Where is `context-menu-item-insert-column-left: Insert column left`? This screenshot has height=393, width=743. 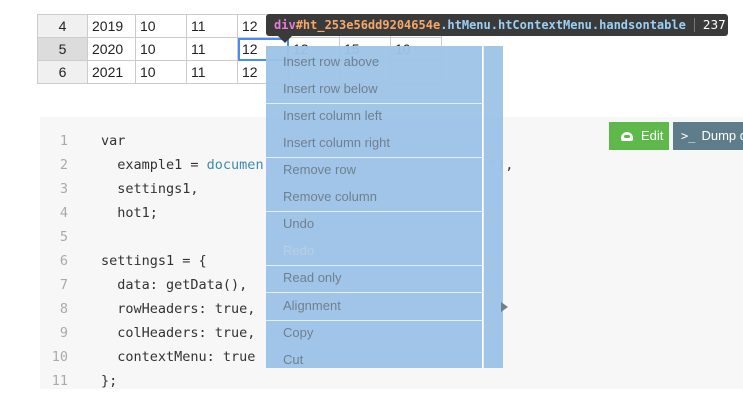
context-menu-item-insert-column-left: Insert column left is located at coordinates (374, 116).